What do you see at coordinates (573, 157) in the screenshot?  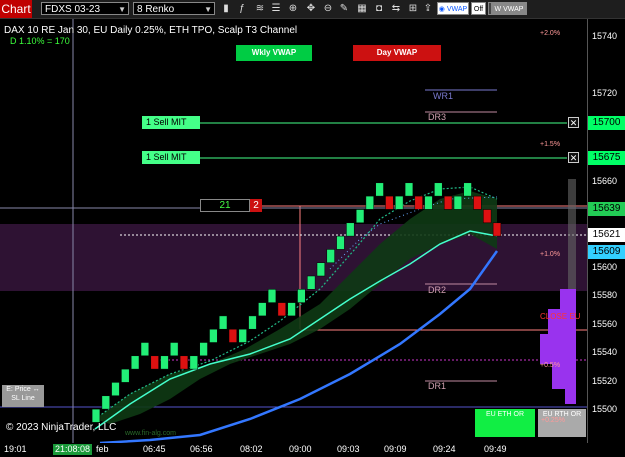 I see `cancel-order-2-icon: ✕` at bounding box center [573, 157].